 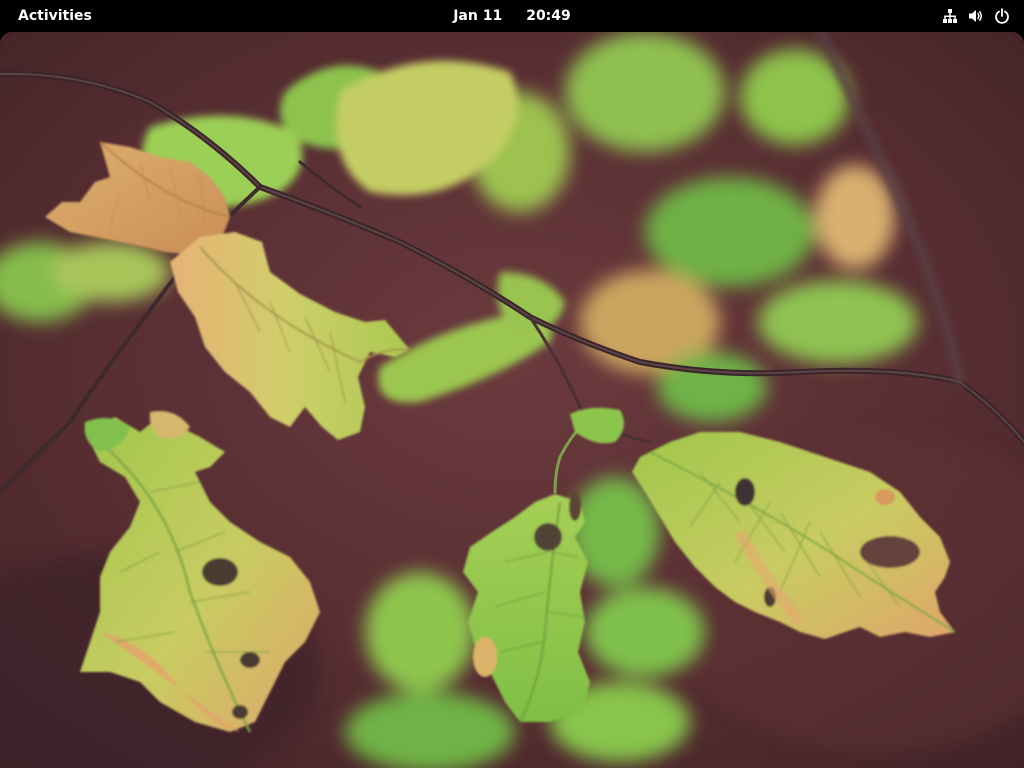 I want to click on system-status-menu, so click(x=976, y=16).